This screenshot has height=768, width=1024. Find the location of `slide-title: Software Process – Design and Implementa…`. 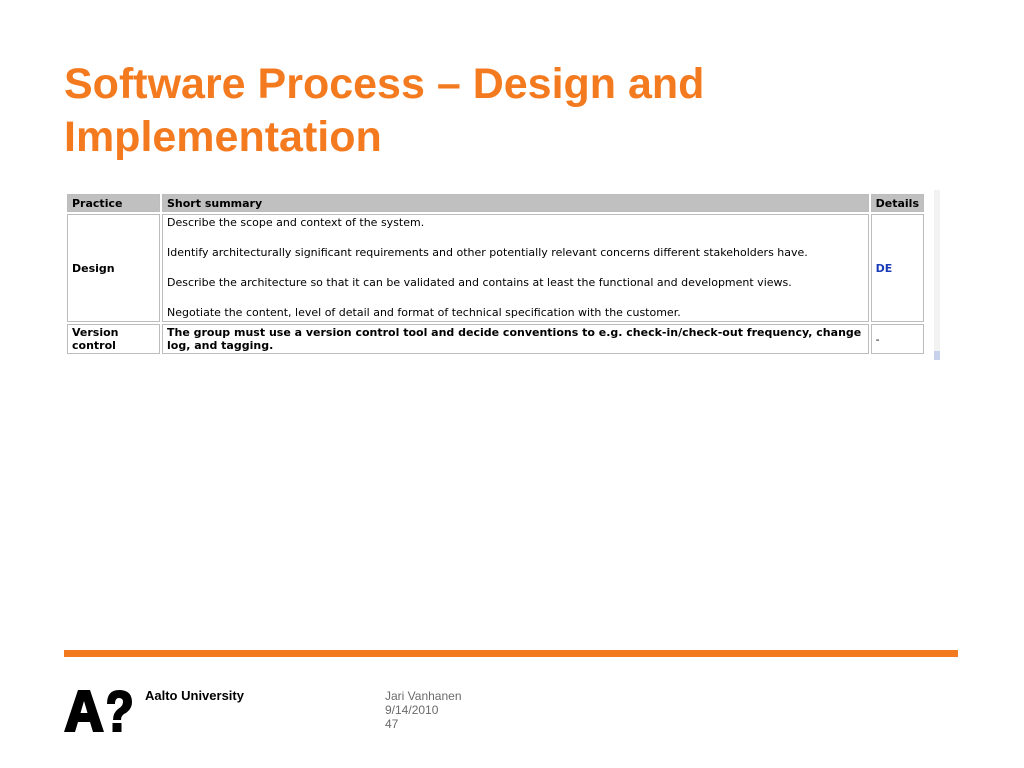

slide-title: Software Process – Design and Implementa… is located at coordinates (384, 110).